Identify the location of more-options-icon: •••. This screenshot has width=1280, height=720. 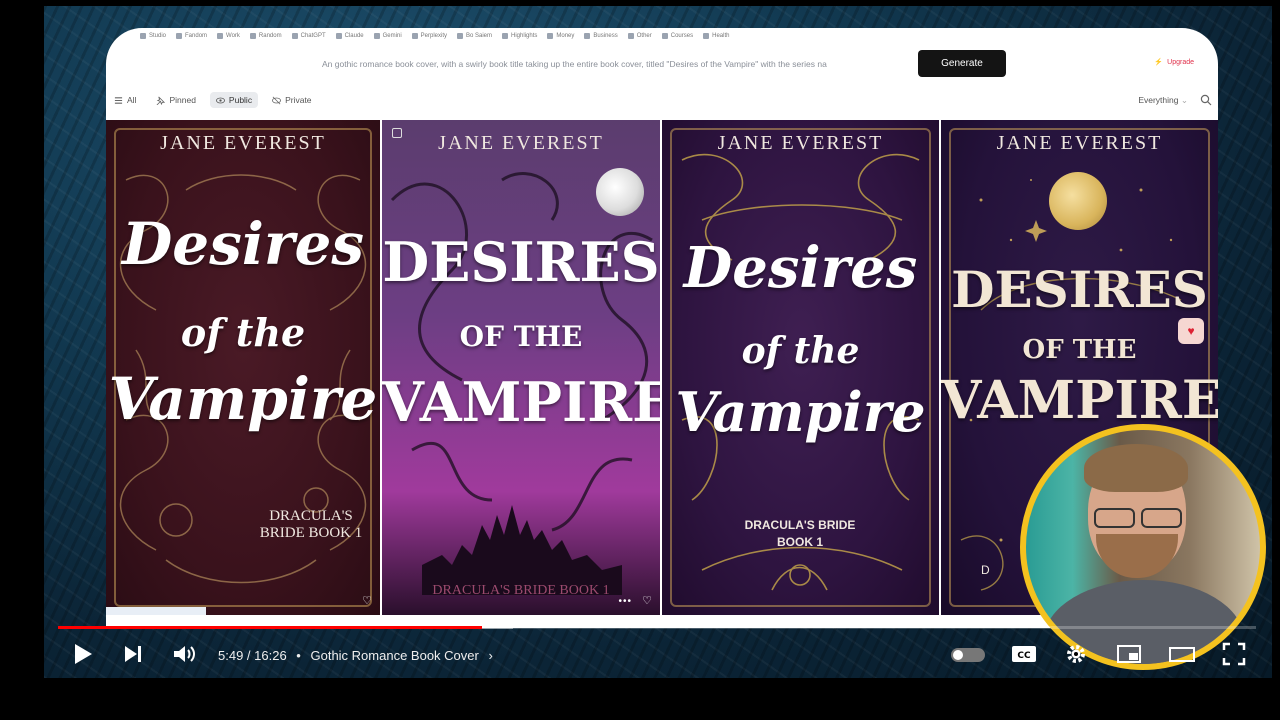
(625, 601).